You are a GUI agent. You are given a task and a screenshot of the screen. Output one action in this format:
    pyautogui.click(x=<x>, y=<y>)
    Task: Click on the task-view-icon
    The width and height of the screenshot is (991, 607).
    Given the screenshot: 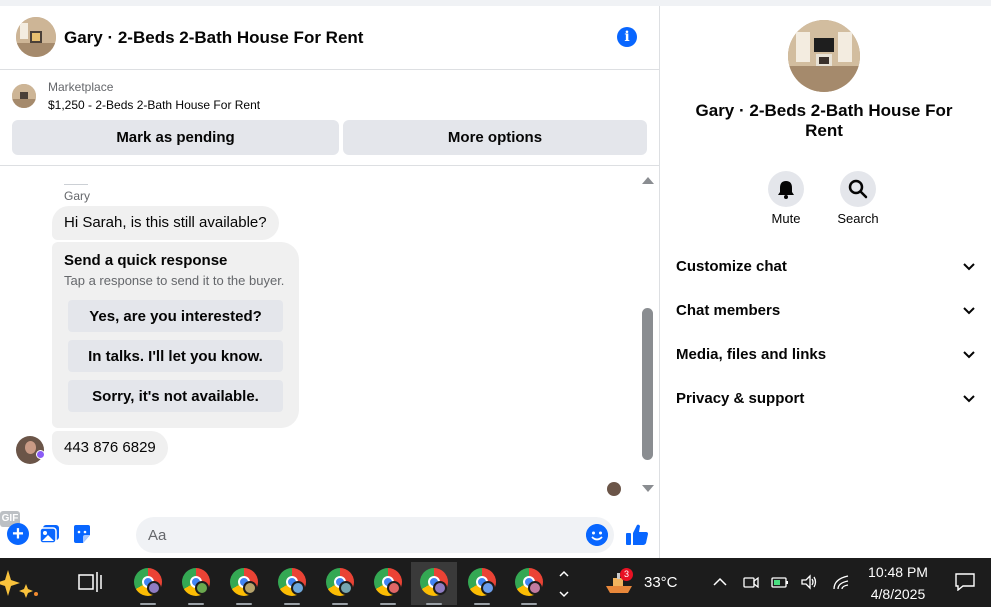 What is the action you would take?
    pyautogui.click(x=90, y=582)
    